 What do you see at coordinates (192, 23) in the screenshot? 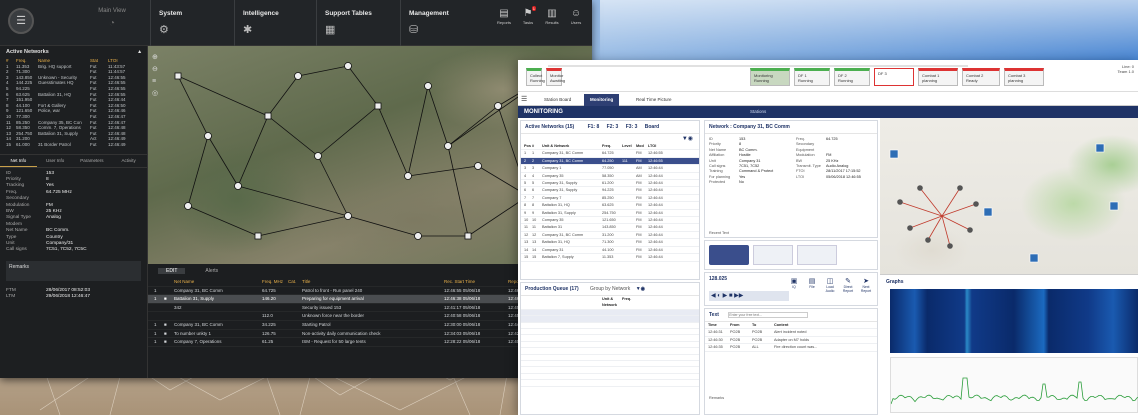
I see `module-system: System ⚙` at bounding box center [192, 23].